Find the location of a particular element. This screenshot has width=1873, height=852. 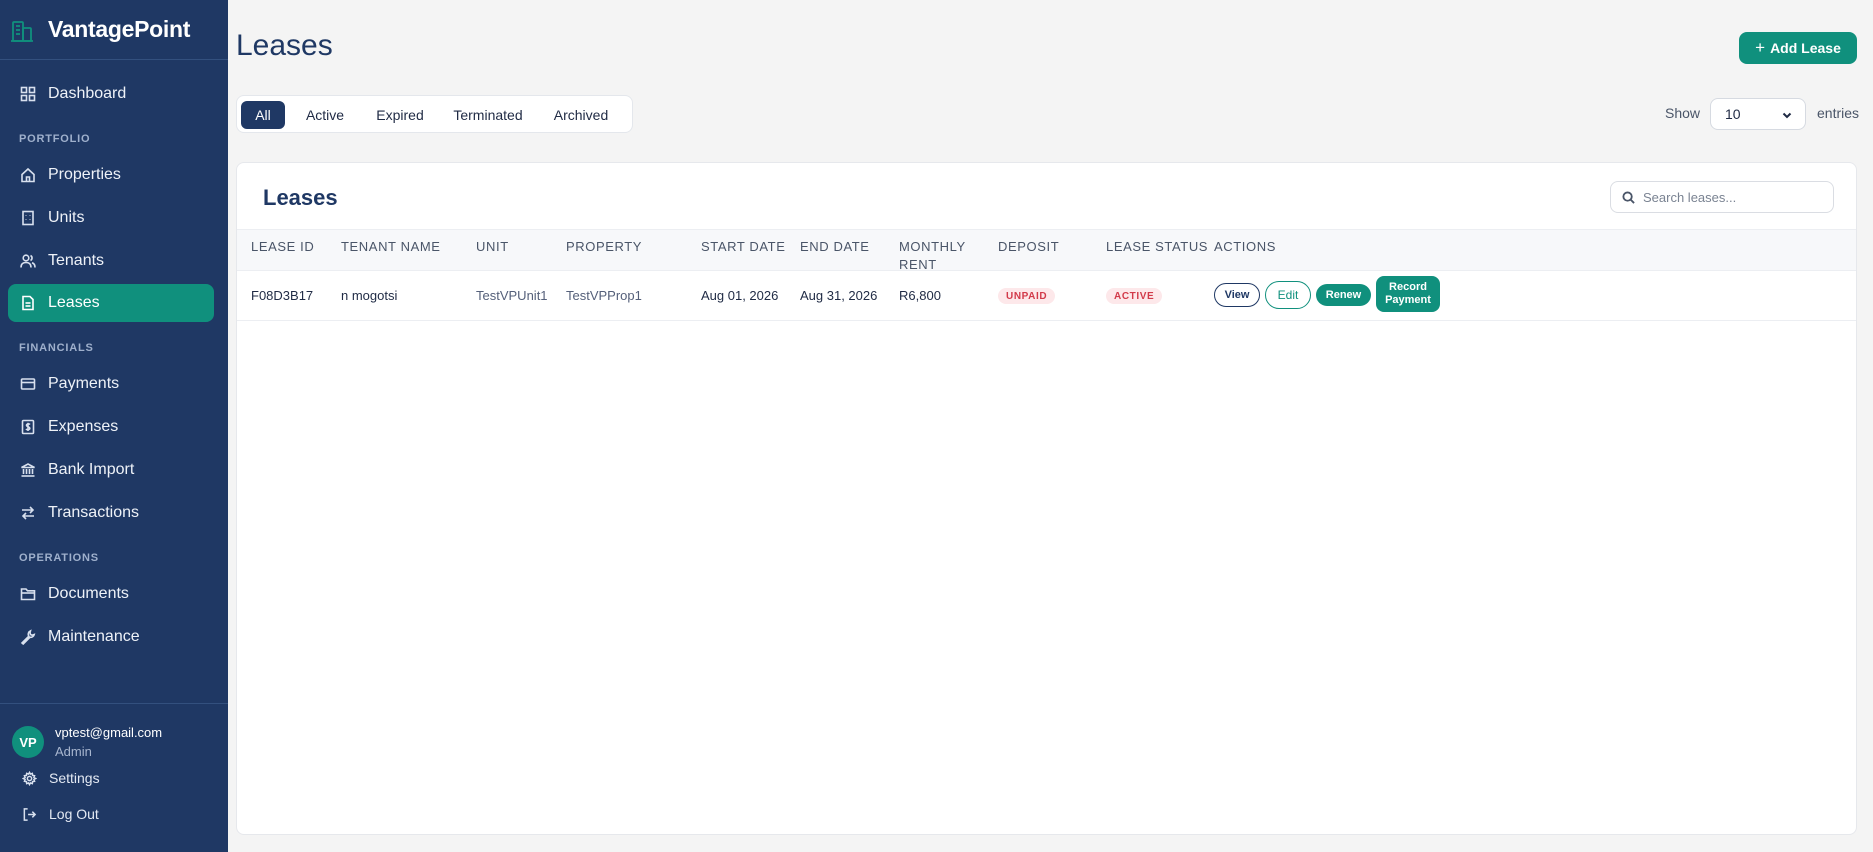

status-filter-tabs: All Active Expired Terminated Archived is located at coordinates (434, 114).